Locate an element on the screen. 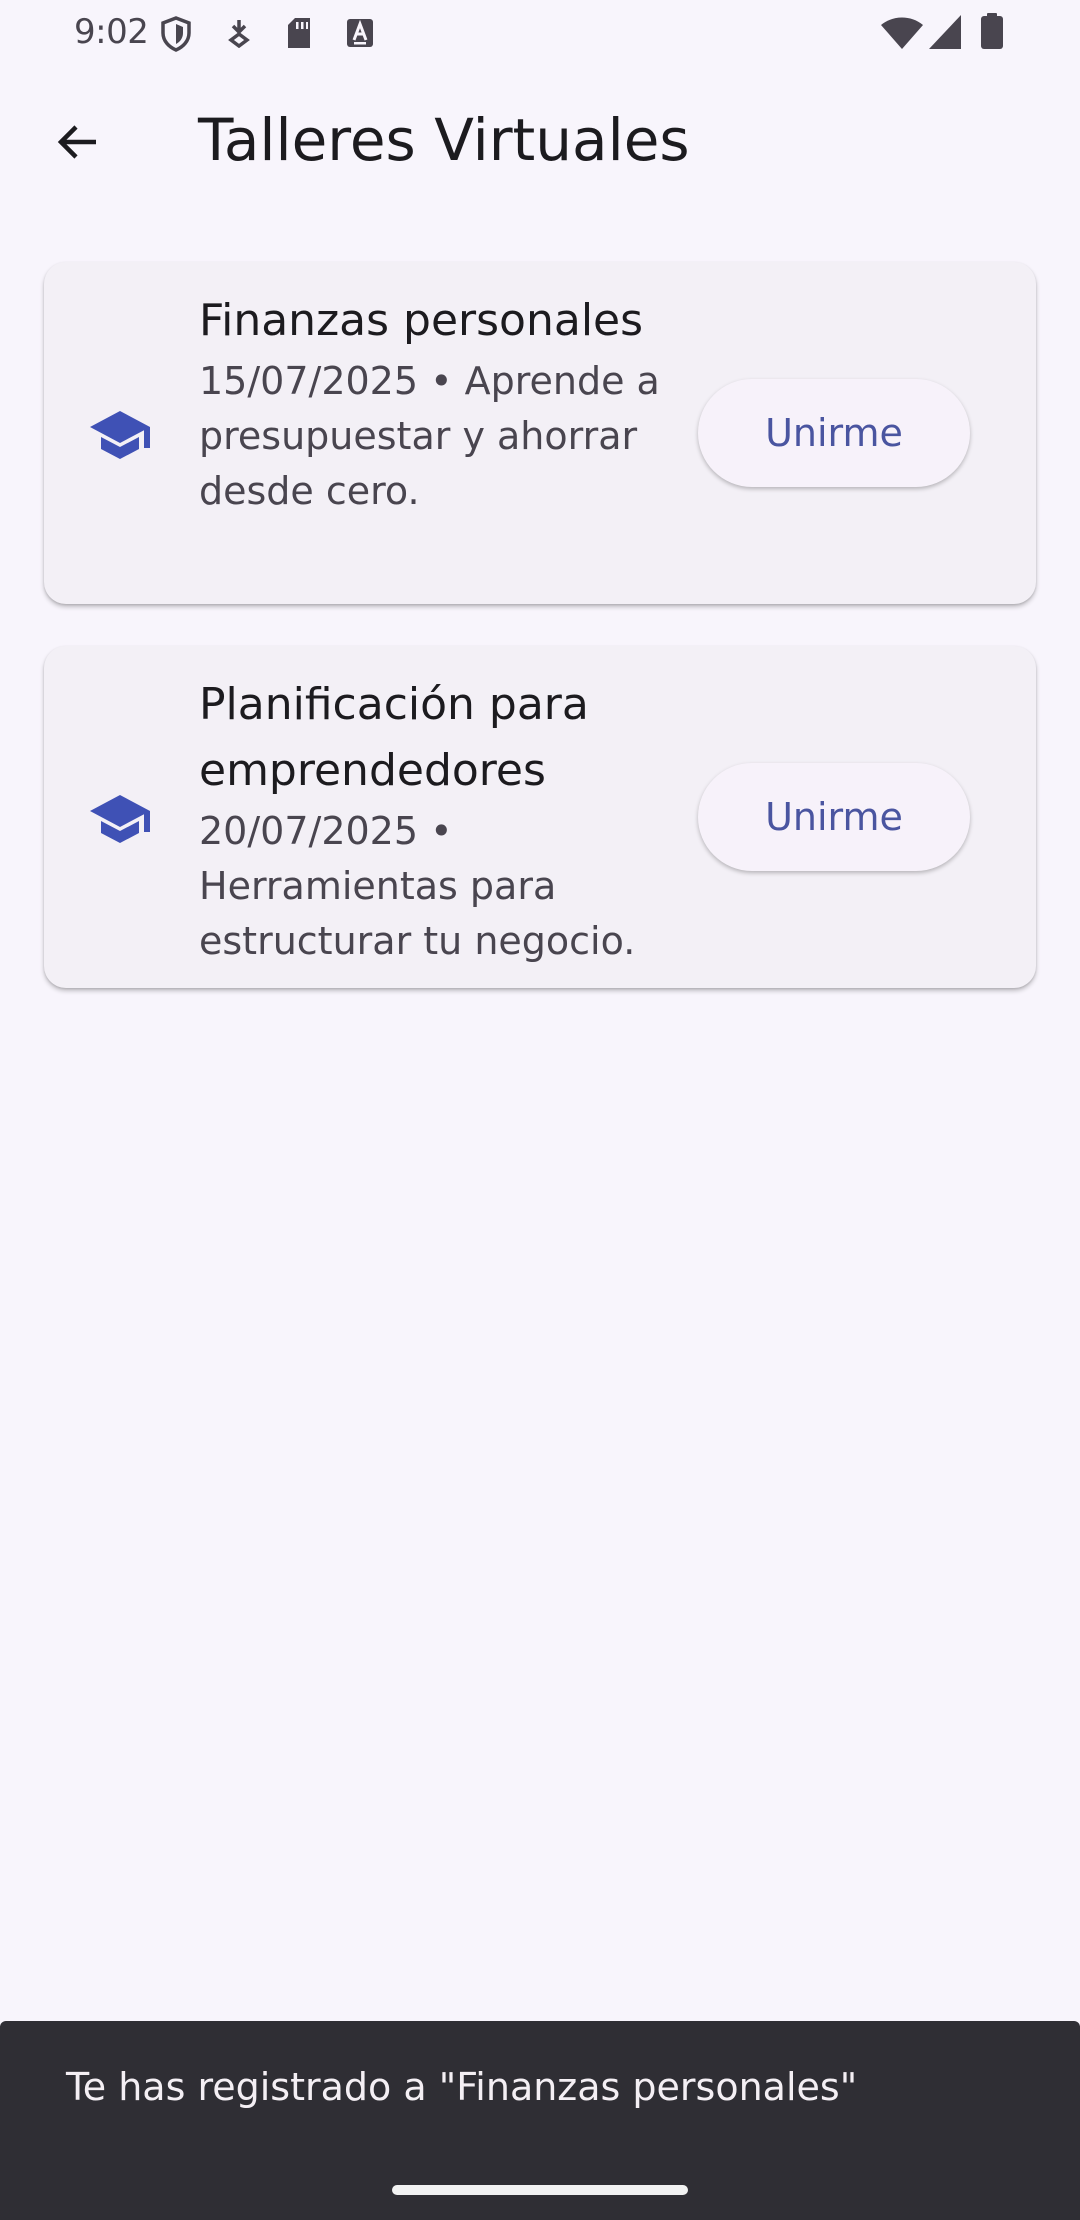 This screenshot has height=2220, width=1080. shield-icon is located at coordinates (176, 36).